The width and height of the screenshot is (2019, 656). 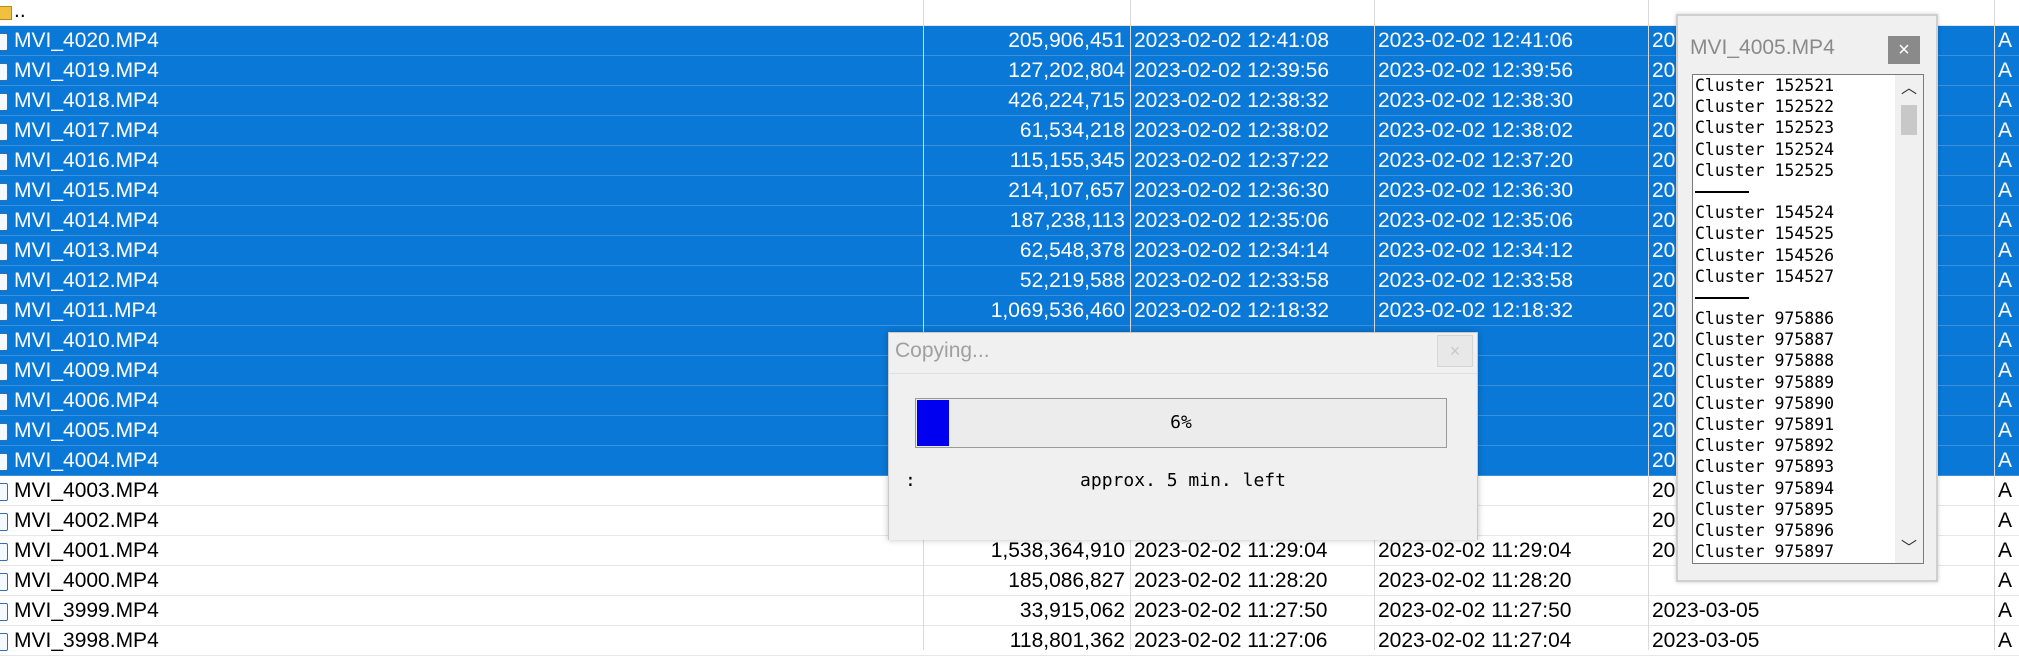 What do you see at coordinates (1475, 190) in the screenshot?
I see `modified-date: 2023-02-02 12:36:30` at bounding box center [1475, 190].